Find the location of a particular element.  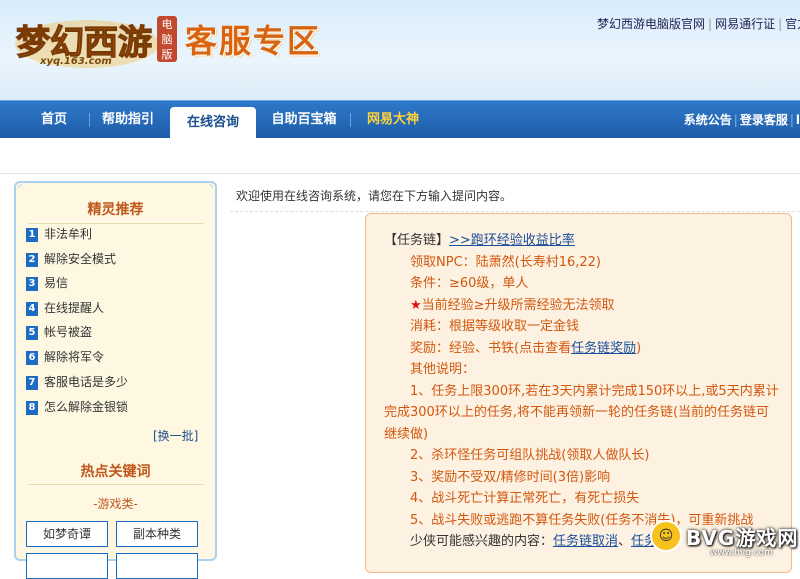

logo-domain: xyq.163.com is located at coordinates (76, 61).